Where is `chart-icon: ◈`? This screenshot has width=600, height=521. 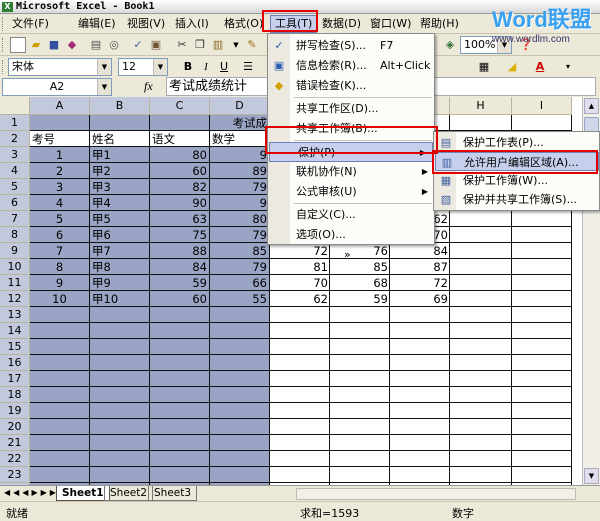
chart-icon: ◈ is located at coordinates (450, 45).